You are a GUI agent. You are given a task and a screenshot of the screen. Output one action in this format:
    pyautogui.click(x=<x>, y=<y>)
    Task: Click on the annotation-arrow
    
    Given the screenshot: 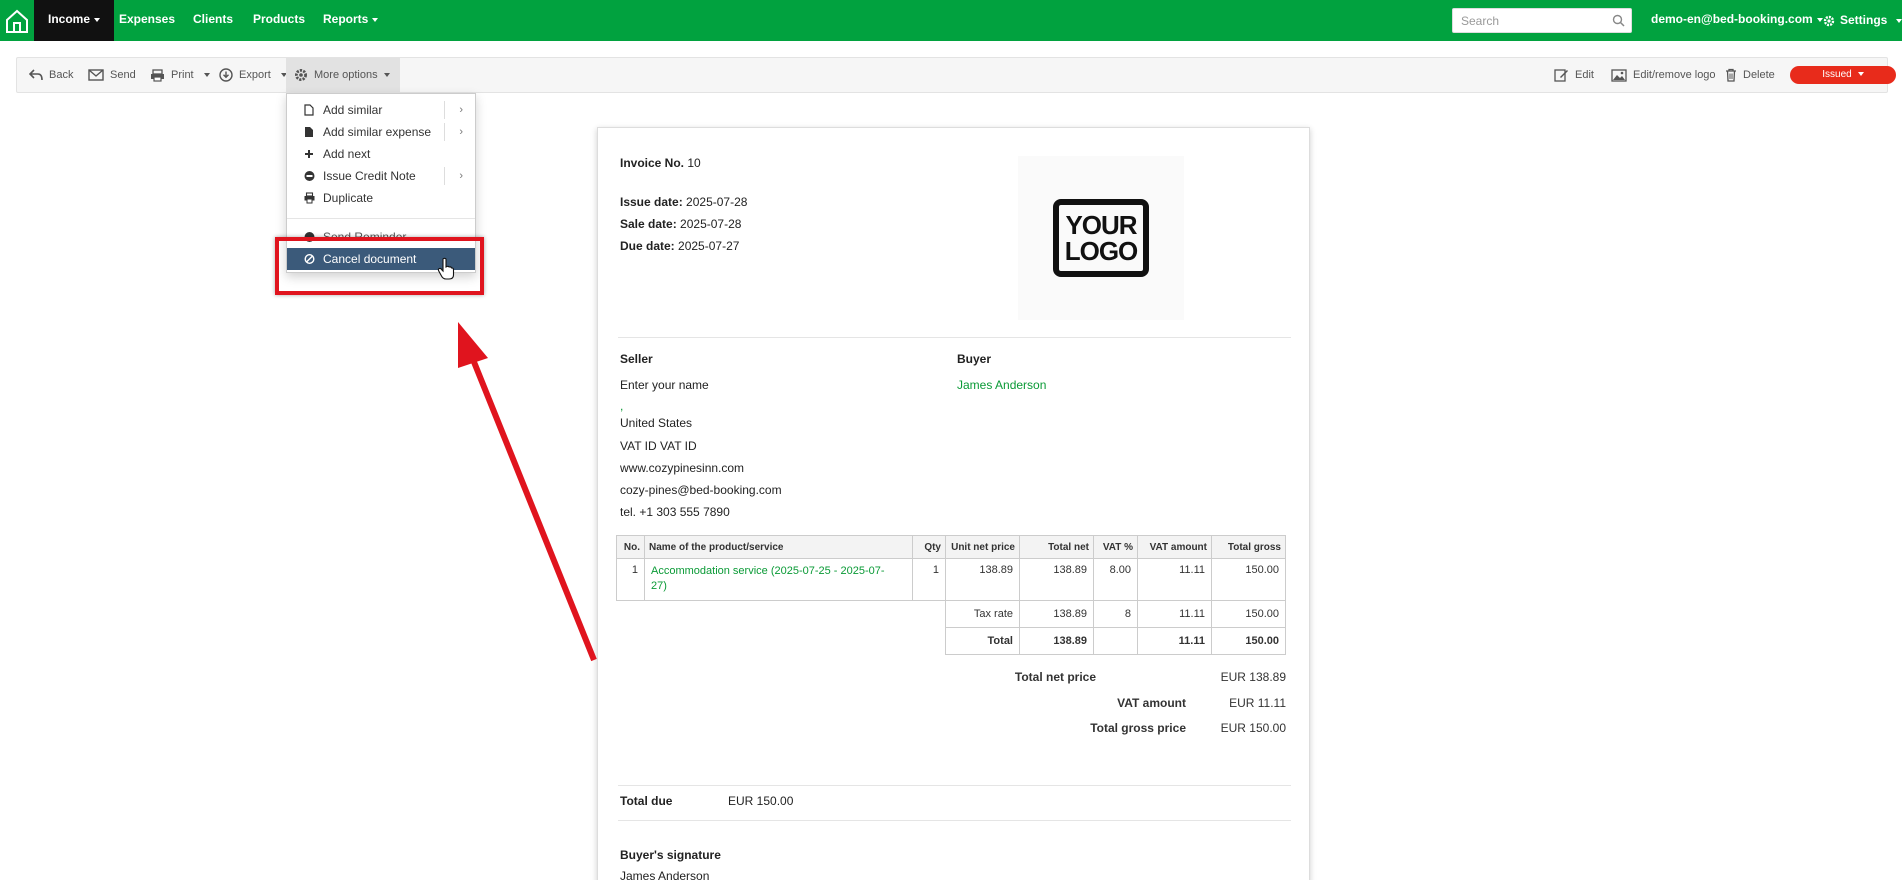 What is the action you would take?
    pyautogui.click(x=527, y=492)
    